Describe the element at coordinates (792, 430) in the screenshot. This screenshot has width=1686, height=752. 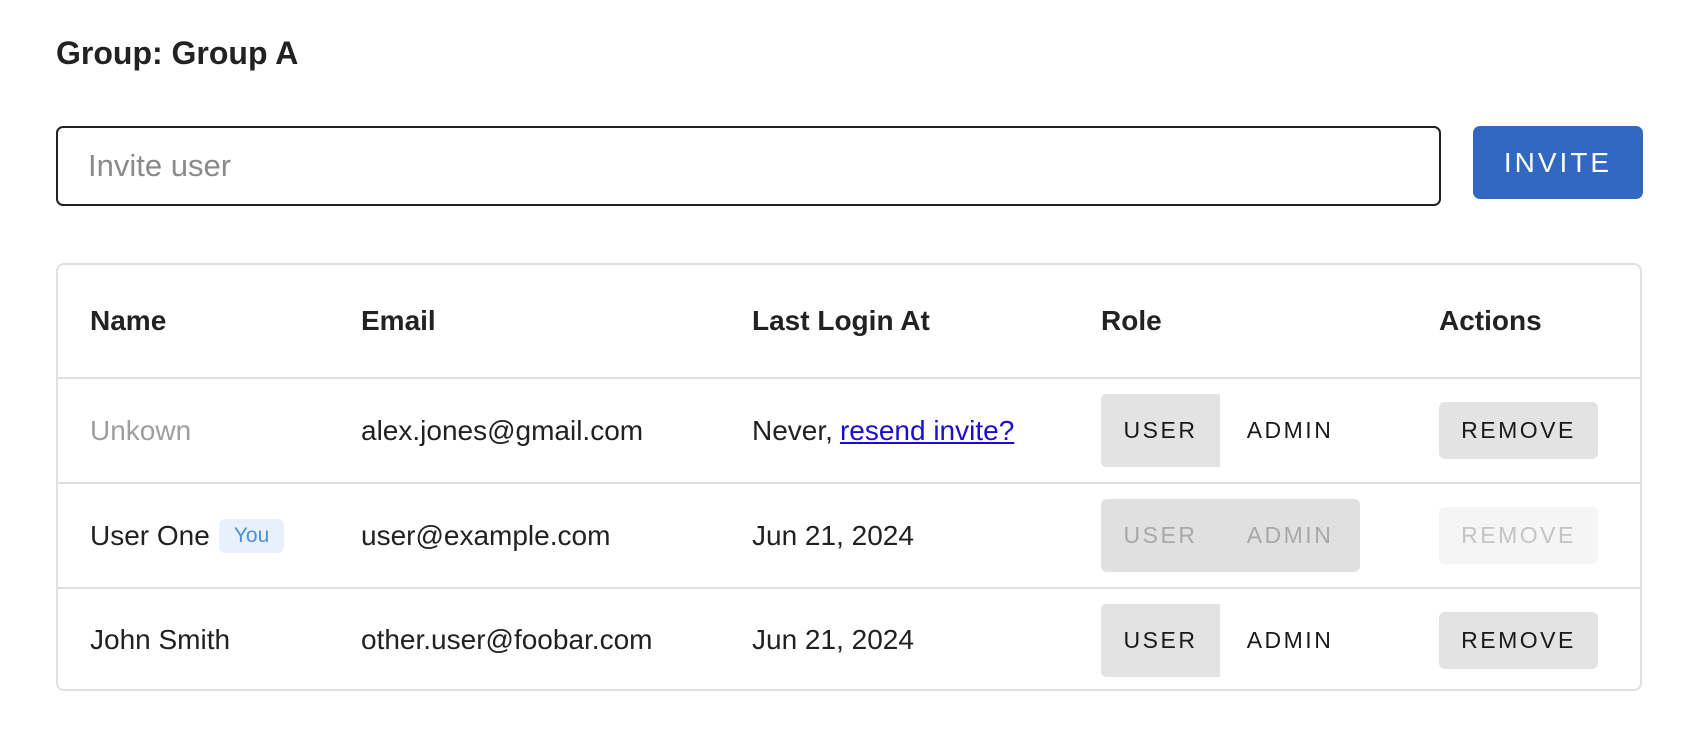
I see `last-login-never: Never,` at that location.